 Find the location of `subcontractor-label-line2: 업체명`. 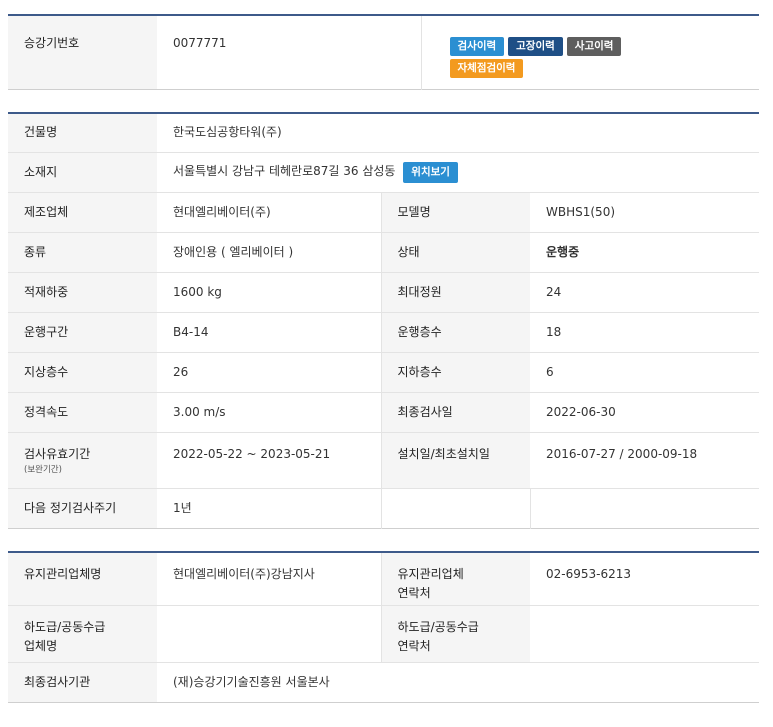

subcontractor-label-line2: 업체명 is located at coordinates (41, 645).